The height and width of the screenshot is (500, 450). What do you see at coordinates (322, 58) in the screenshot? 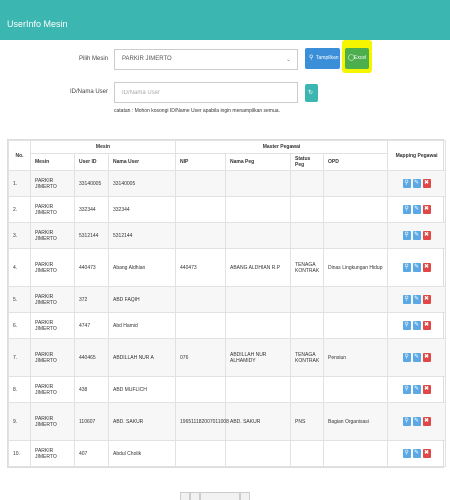
I see `tampilkan-button: ⚲ Tampilkan` at bounding box center [322, 58].